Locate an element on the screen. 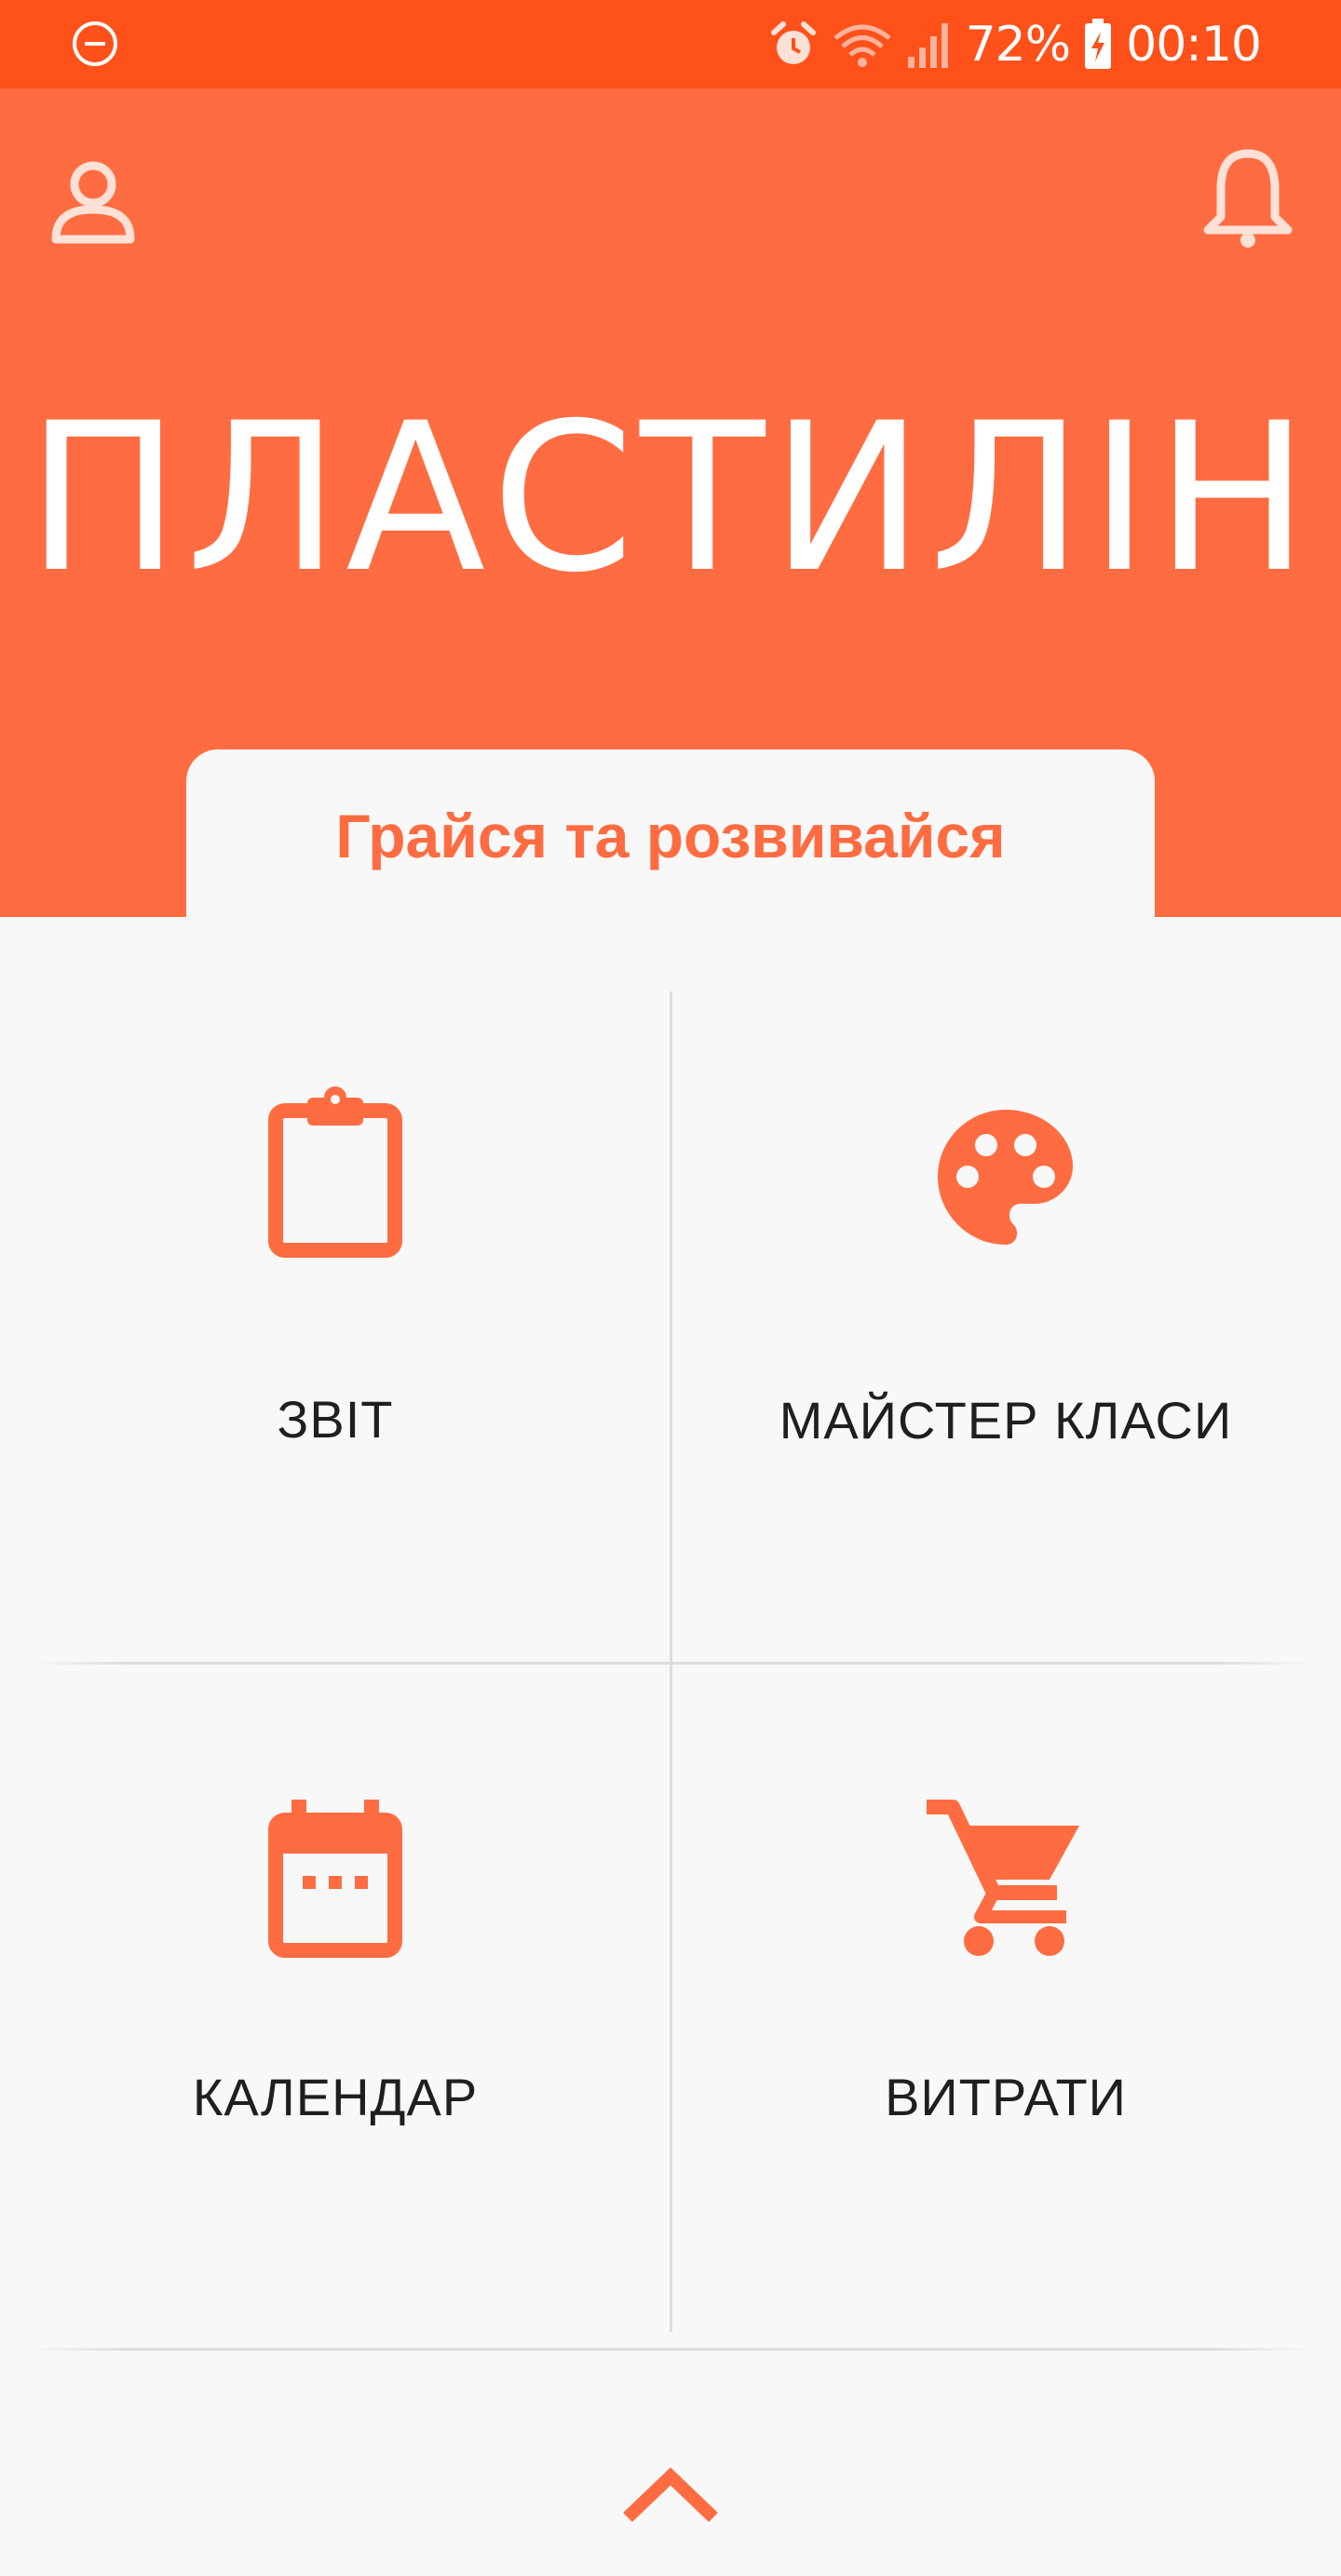 The image size is (1341, 2576). tile-report-label: ЗВІТ is located at coordinates (335, 1419).